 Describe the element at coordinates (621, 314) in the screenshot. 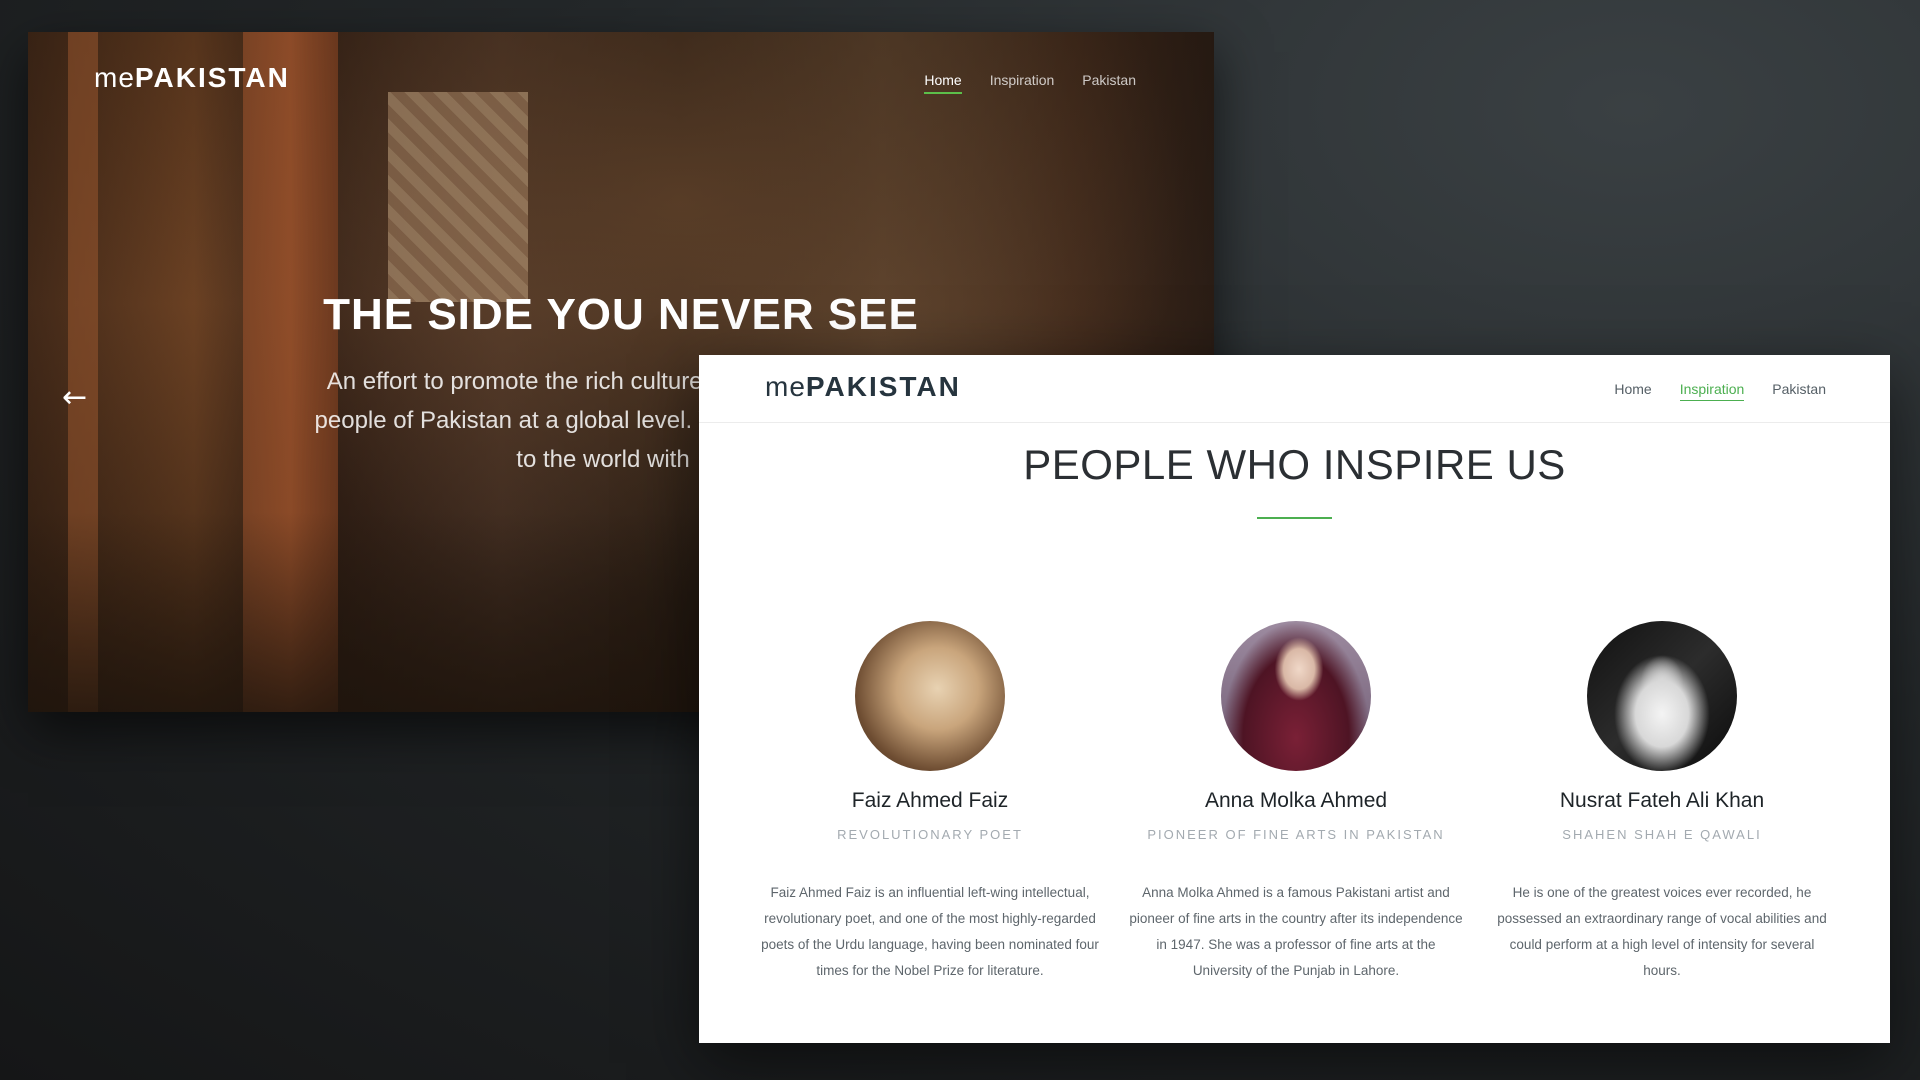

I see `hero-title: THE SIDE YOU NEVER SEE` at that location.